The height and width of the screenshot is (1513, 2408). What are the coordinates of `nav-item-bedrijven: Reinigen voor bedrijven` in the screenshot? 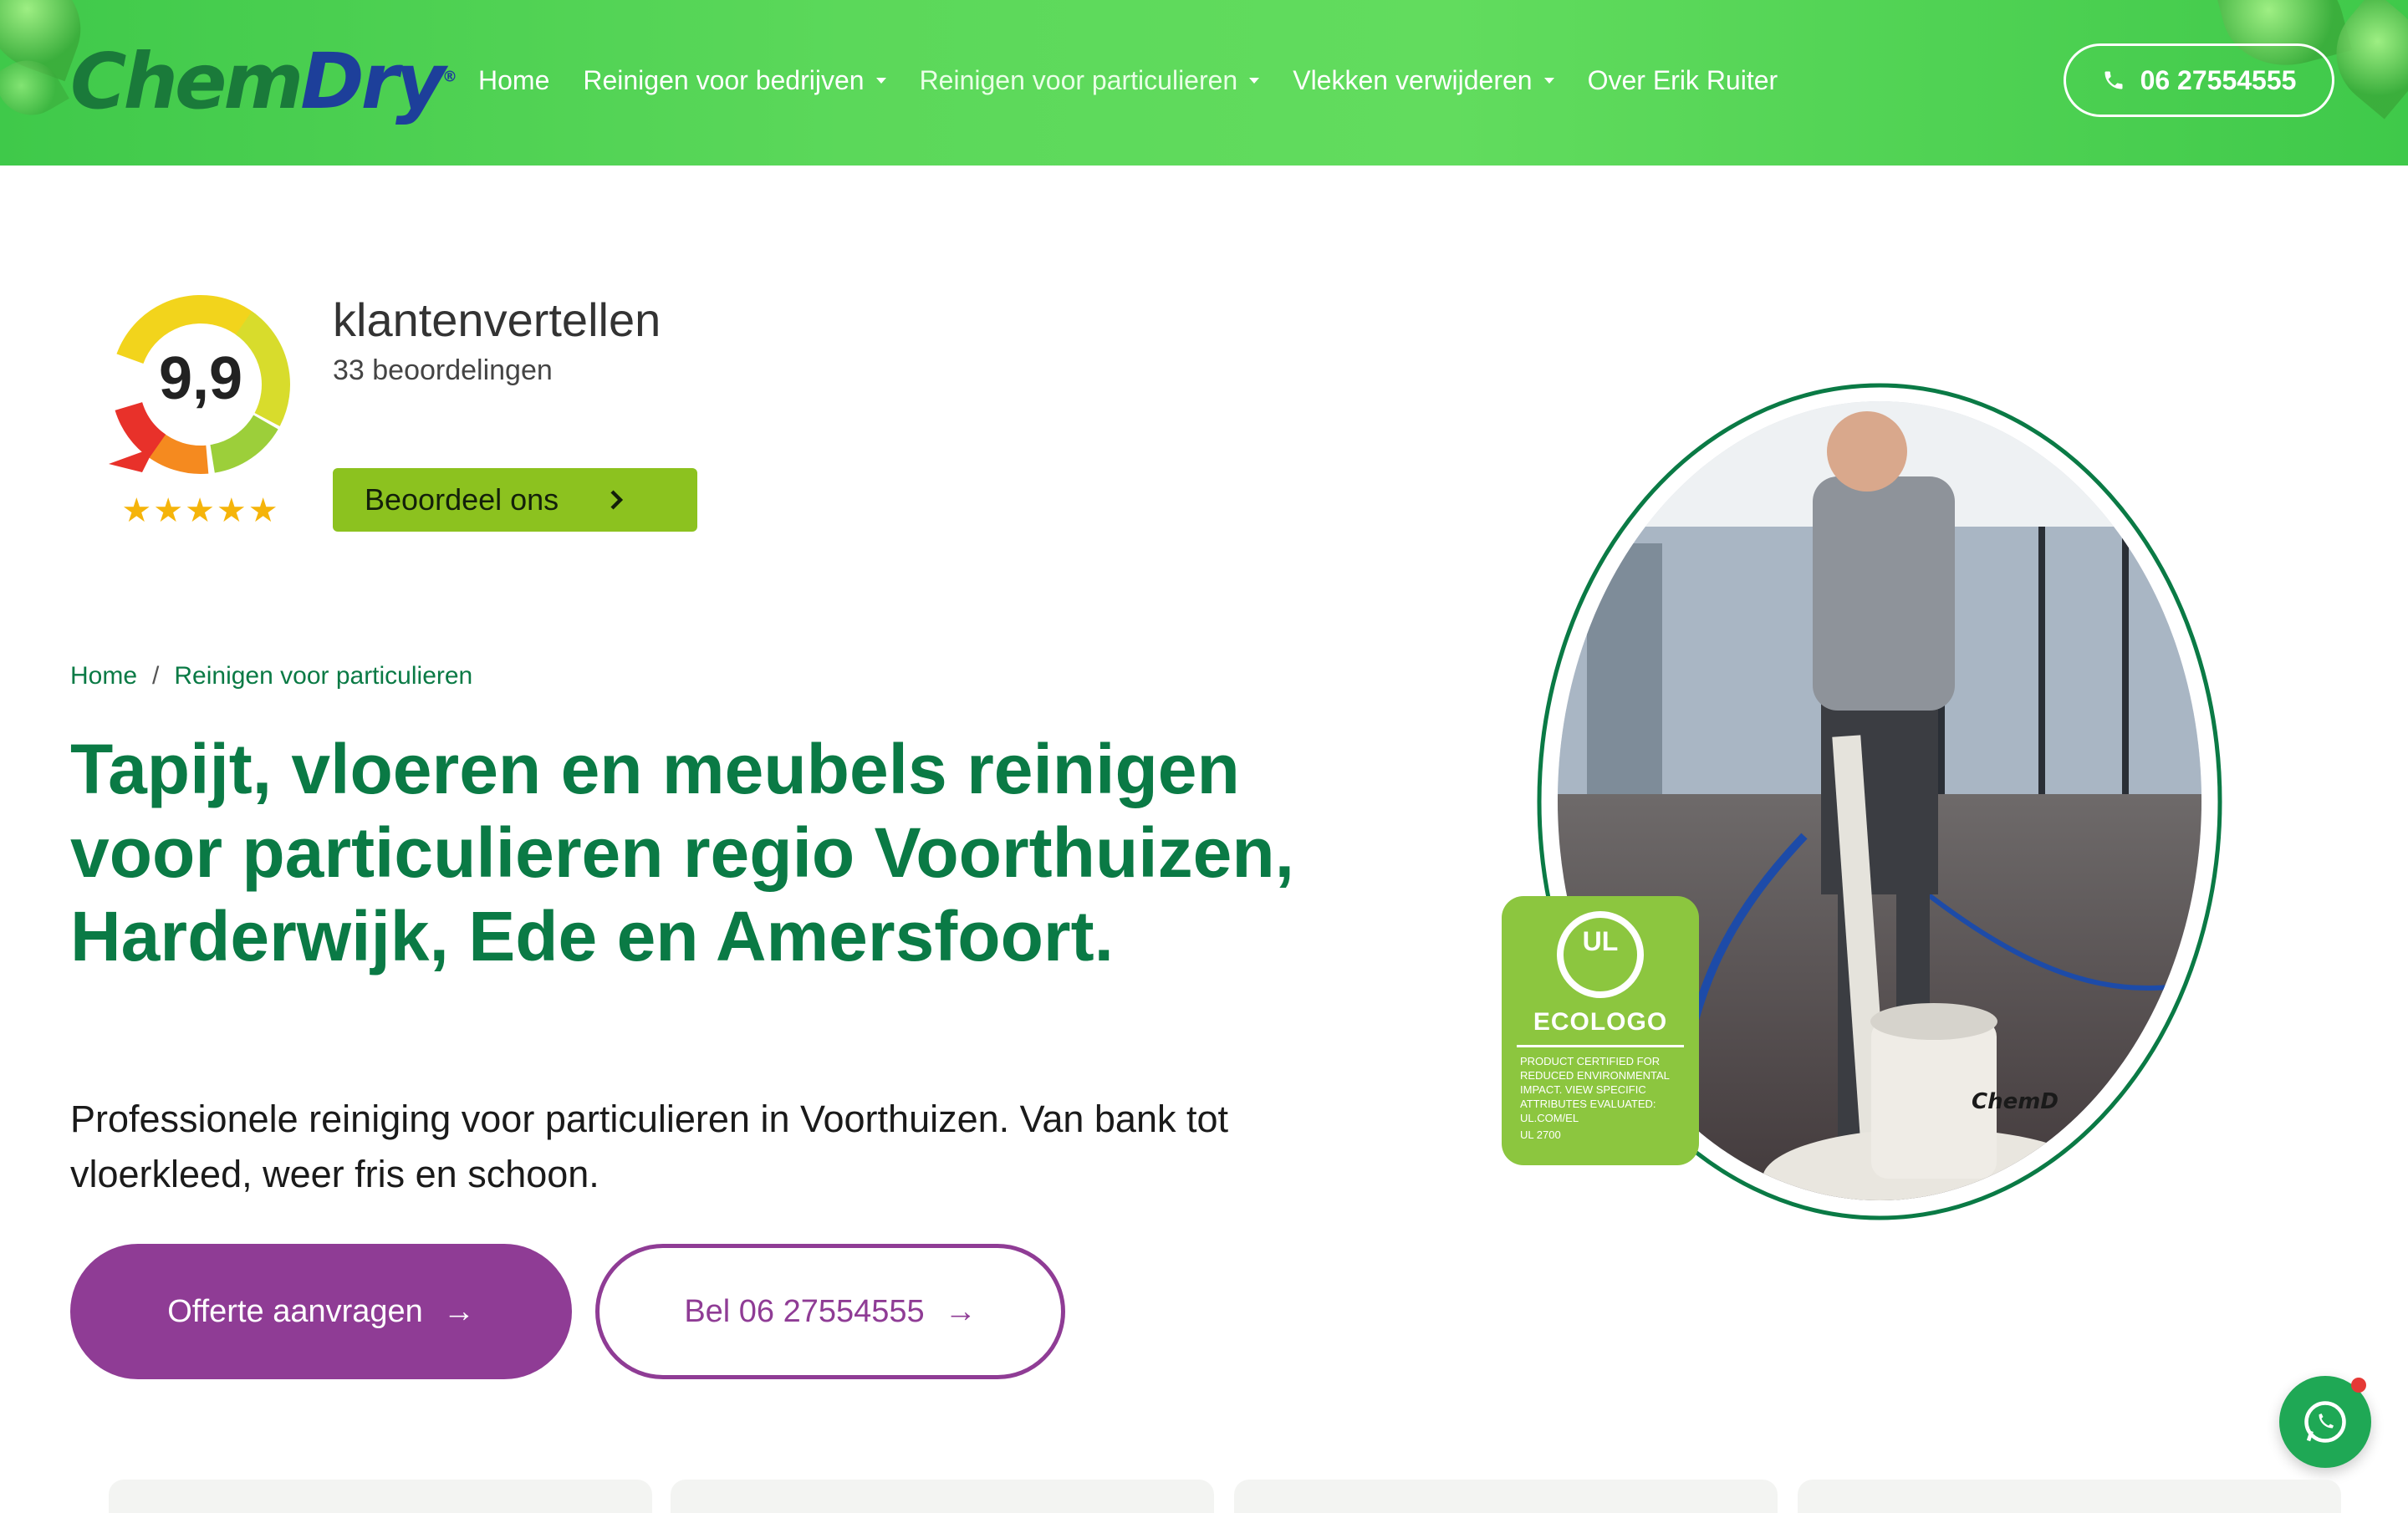 It's located at (734, 80).